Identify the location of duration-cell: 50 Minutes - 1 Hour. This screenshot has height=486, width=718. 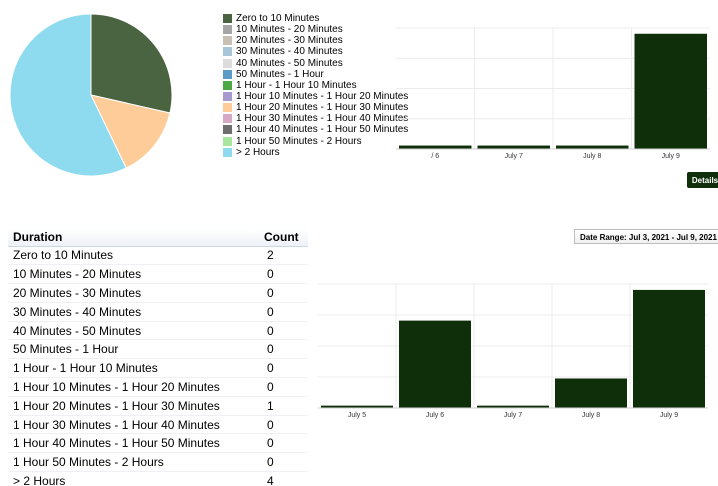
(133, 349).